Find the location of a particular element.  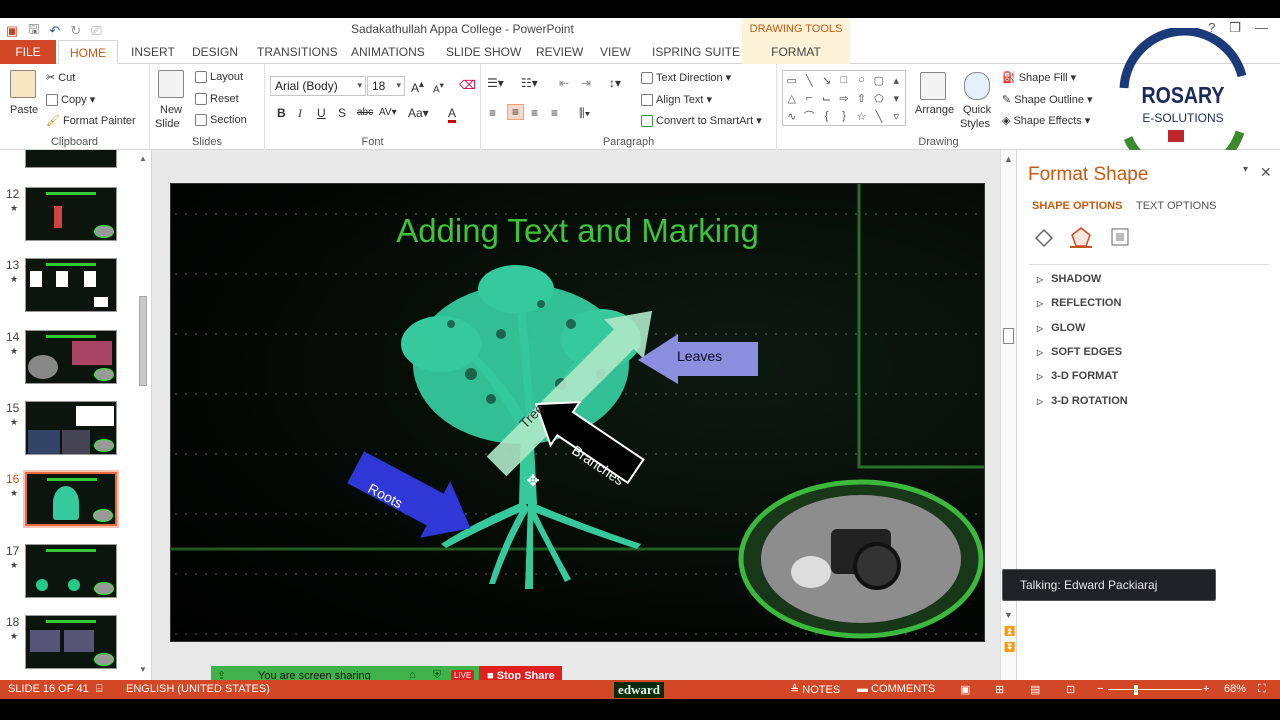

tab-insert: INSERT is located at coordinates (153, 52).